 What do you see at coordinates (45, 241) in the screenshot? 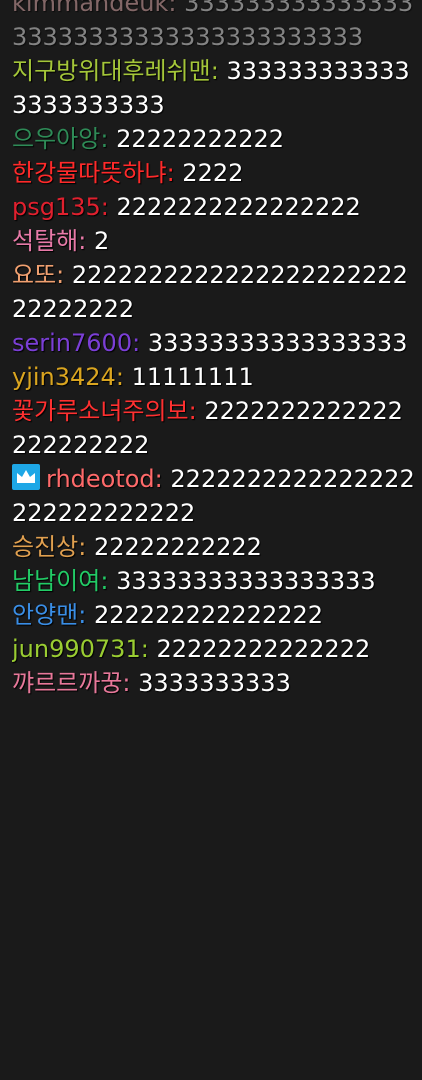
I see `chat-username: 석탈해` at bounding box center [45, 241].